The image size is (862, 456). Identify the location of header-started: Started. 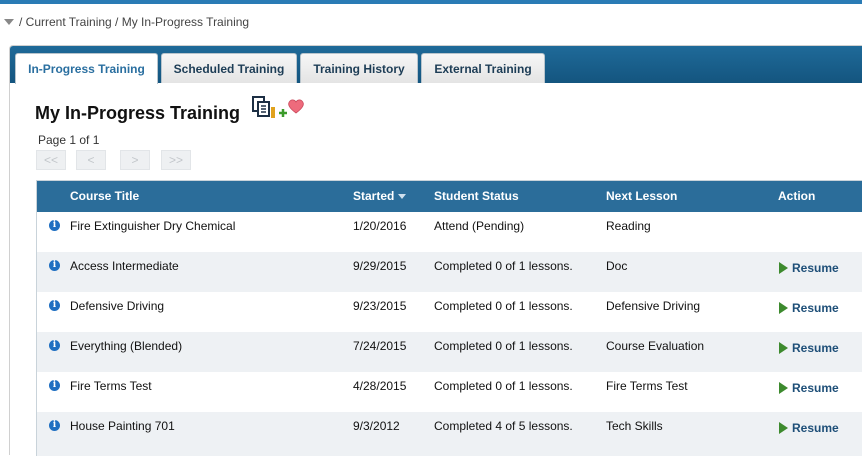
(380, 196).